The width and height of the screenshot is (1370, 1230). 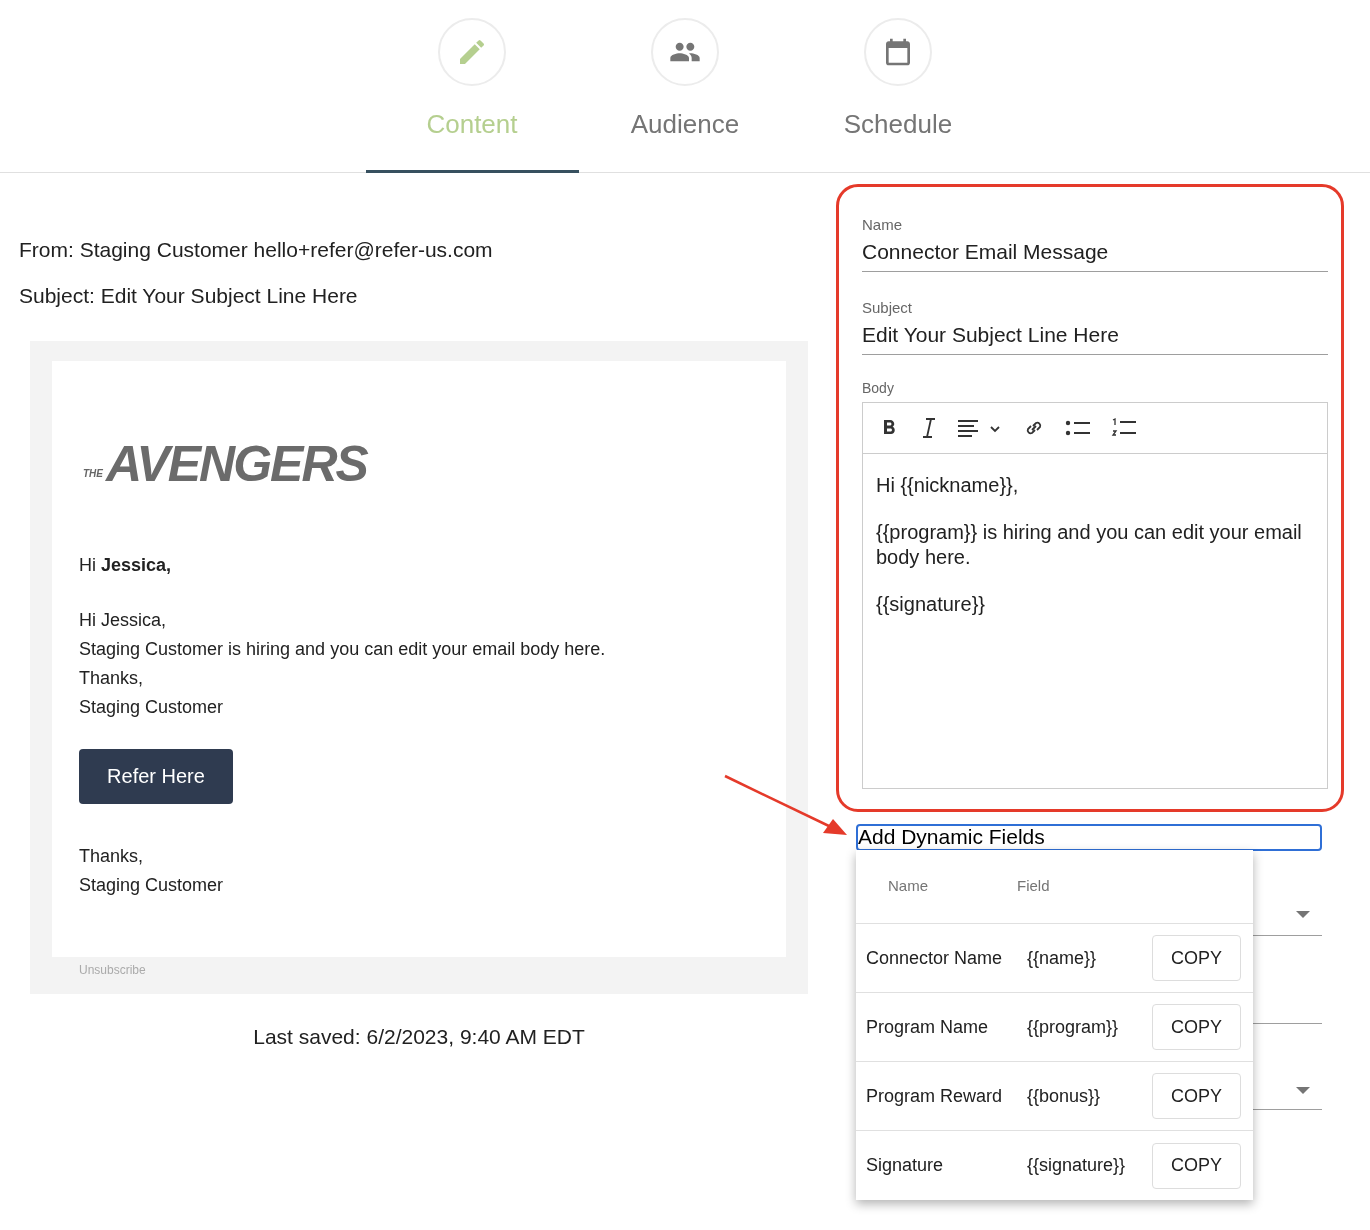 I want to click on subject-line: Subject: Edit Your Subject Line Here, so click(x=189, y=296).